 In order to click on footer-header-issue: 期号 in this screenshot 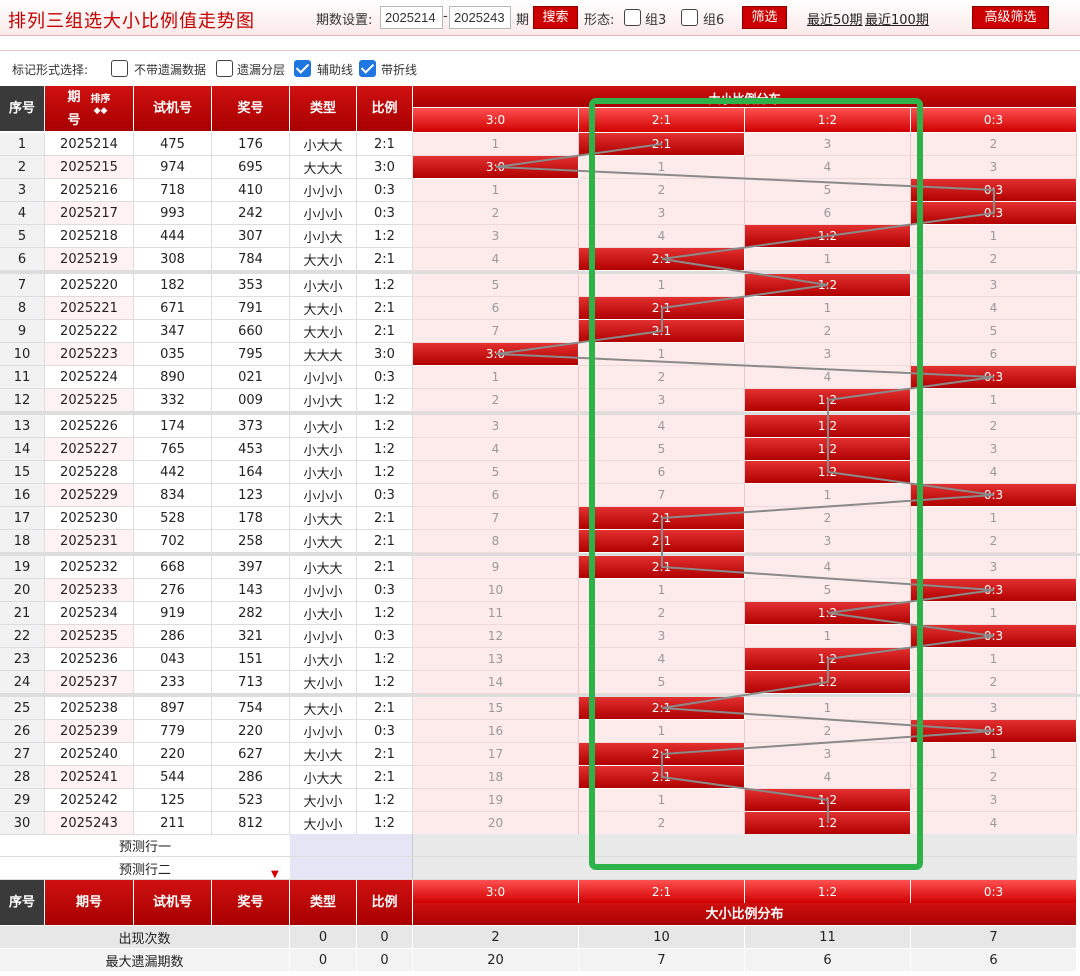, I will do `click(89, 903)`.